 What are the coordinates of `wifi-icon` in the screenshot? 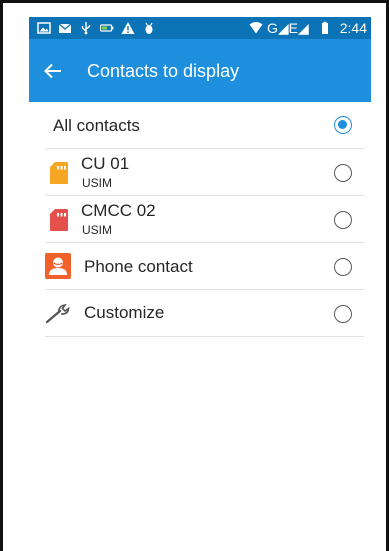 It's located at (256, 28).